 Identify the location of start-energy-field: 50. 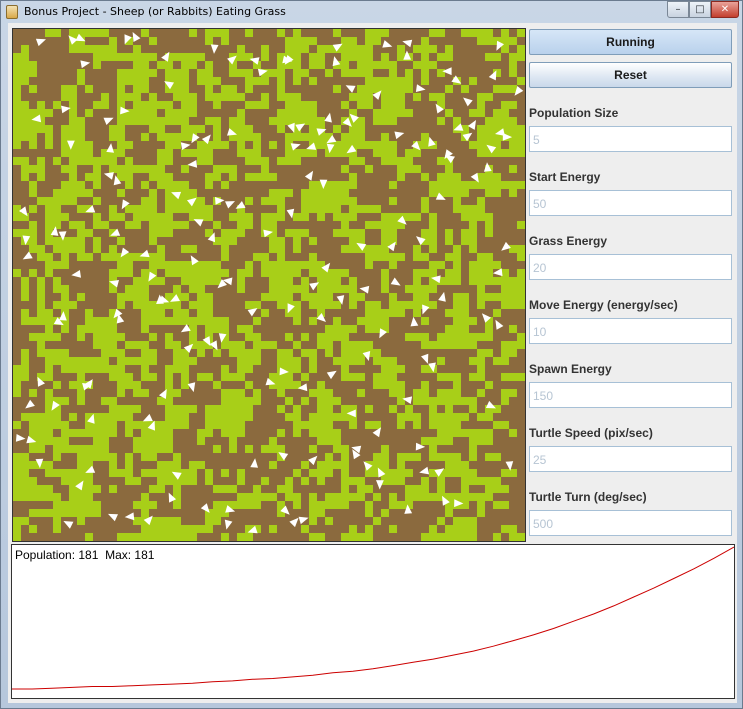
(630, 203).